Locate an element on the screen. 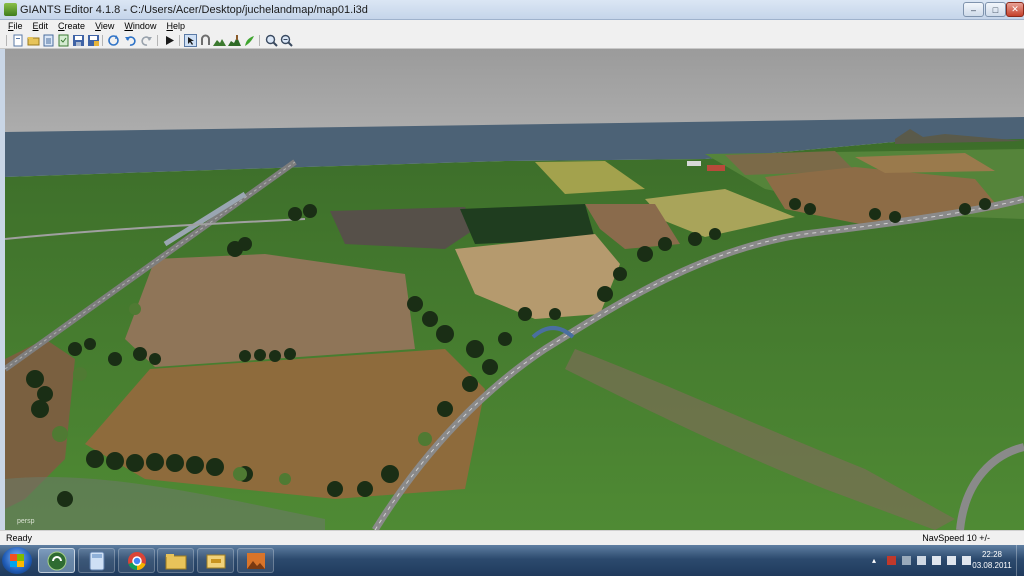 The image size is (1024, 576). zoom-out-icon is located at coordinates (286, 40).